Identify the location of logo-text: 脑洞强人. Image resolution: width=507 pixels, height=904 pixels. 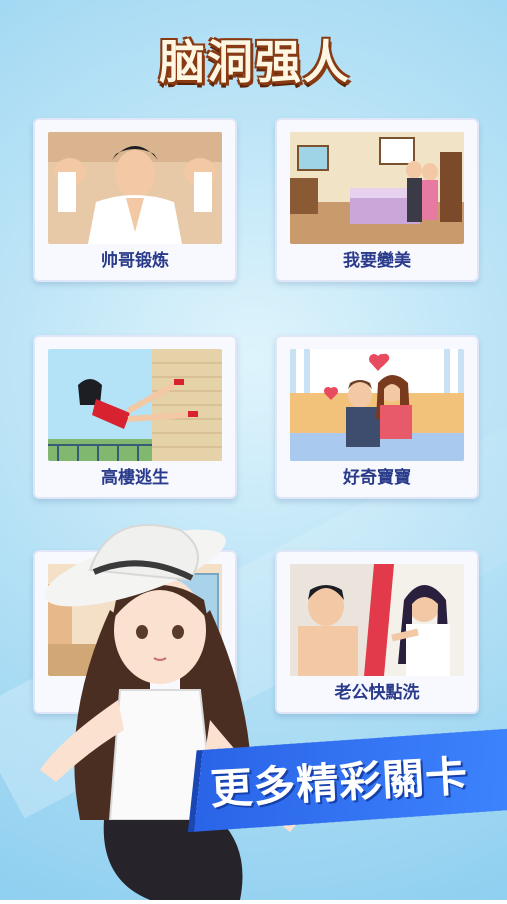
(255, 62).